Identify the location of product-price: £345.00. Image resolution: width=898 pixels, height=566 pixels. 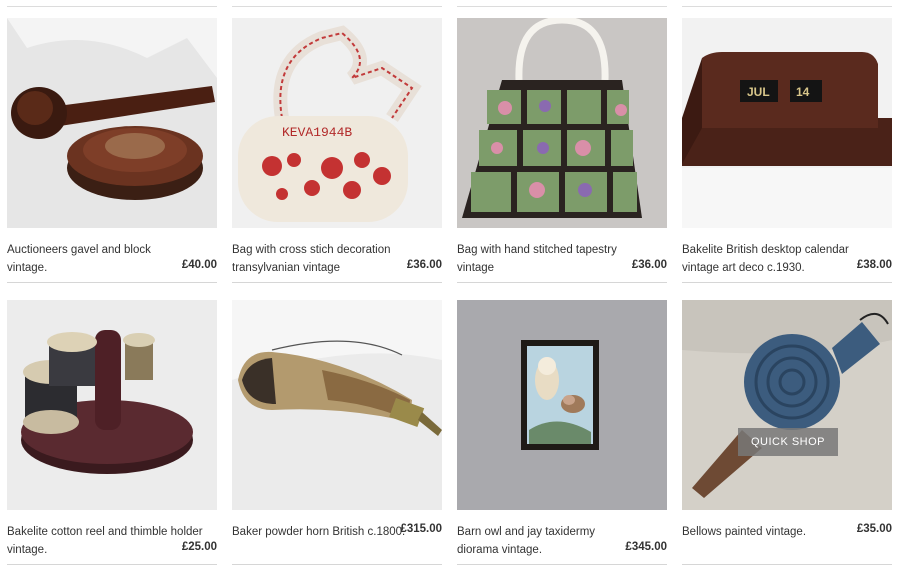
(646, 547).